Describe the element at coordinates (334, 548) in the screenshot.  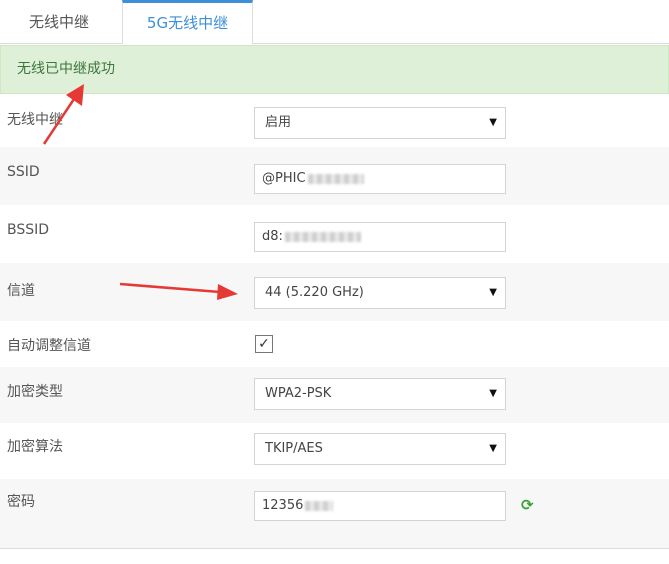
I see `divider` at that location.